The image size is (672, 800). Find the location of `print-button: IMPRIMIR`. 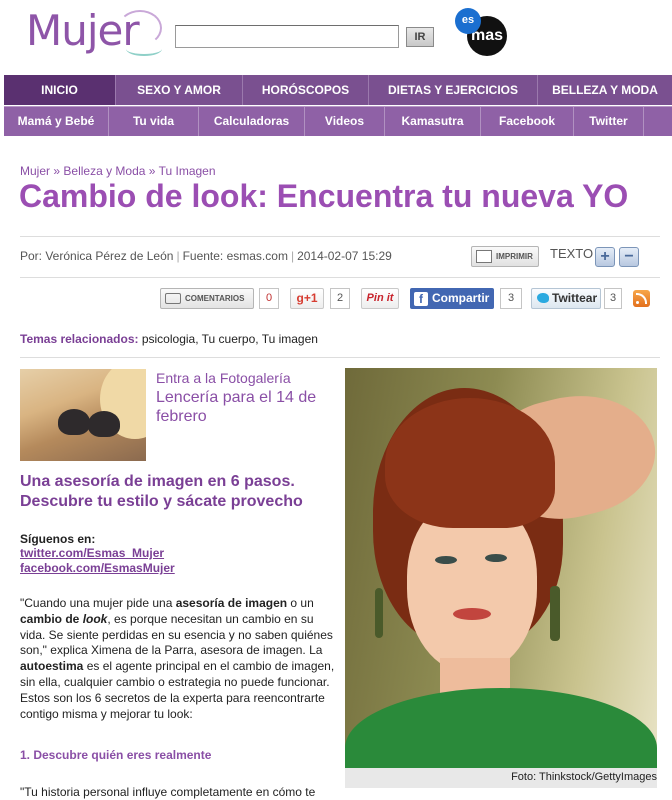

print-button: IMPRIMIR is located at coordinates (505, 256).